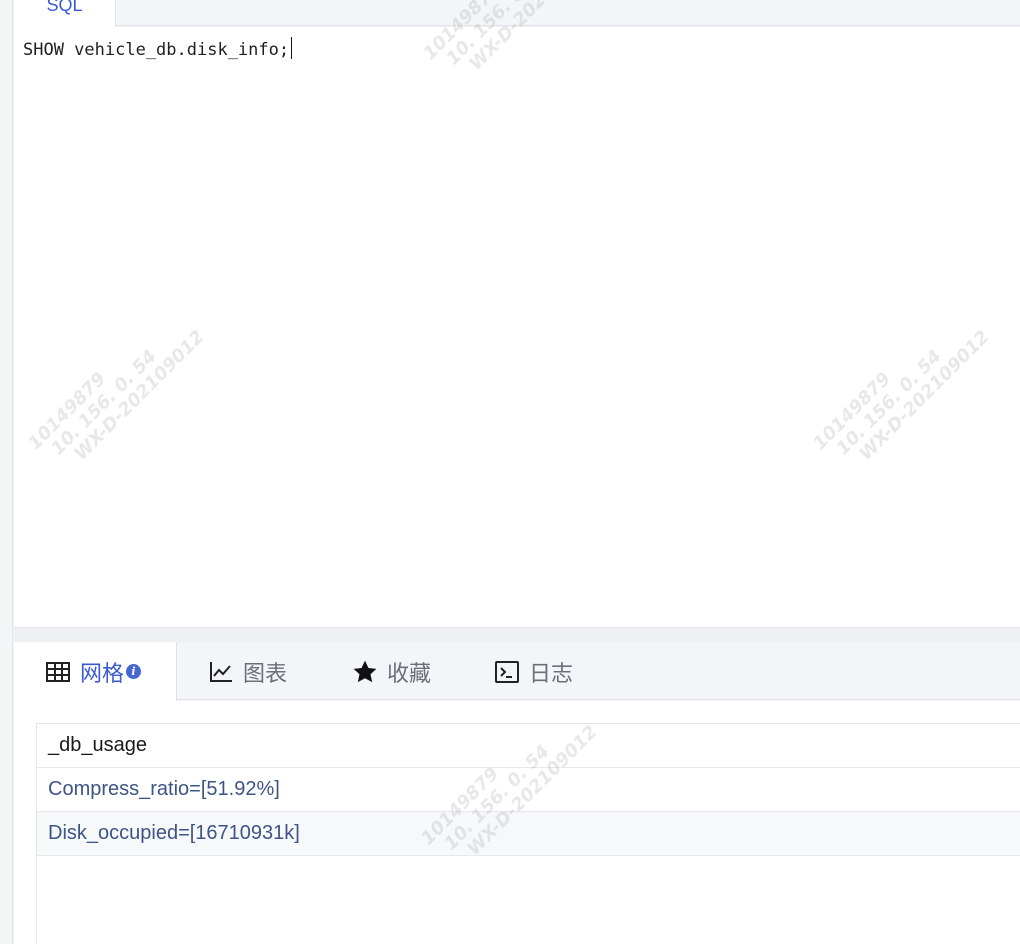 The width and height of the screenshot is (1020, 944). I want to click on result-tab-bar: 网格 i 图表 收藏 日志, so click(517, 671).